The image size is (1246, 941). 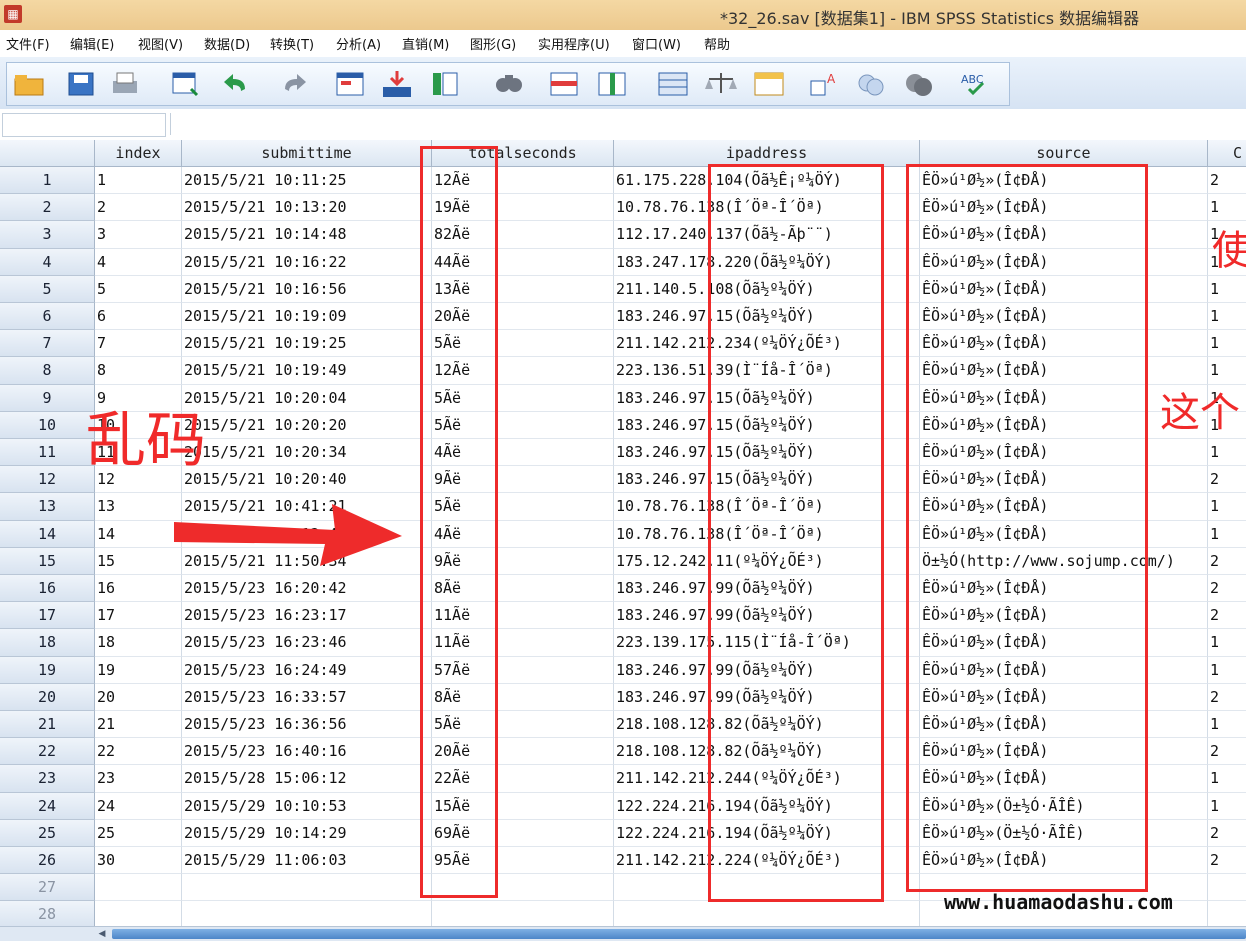 What do you see at coordinates (307, 371) in the screenshot?
I see `data-cell: 2015/5/21 10:19:49` at bounding box center [307, 371].